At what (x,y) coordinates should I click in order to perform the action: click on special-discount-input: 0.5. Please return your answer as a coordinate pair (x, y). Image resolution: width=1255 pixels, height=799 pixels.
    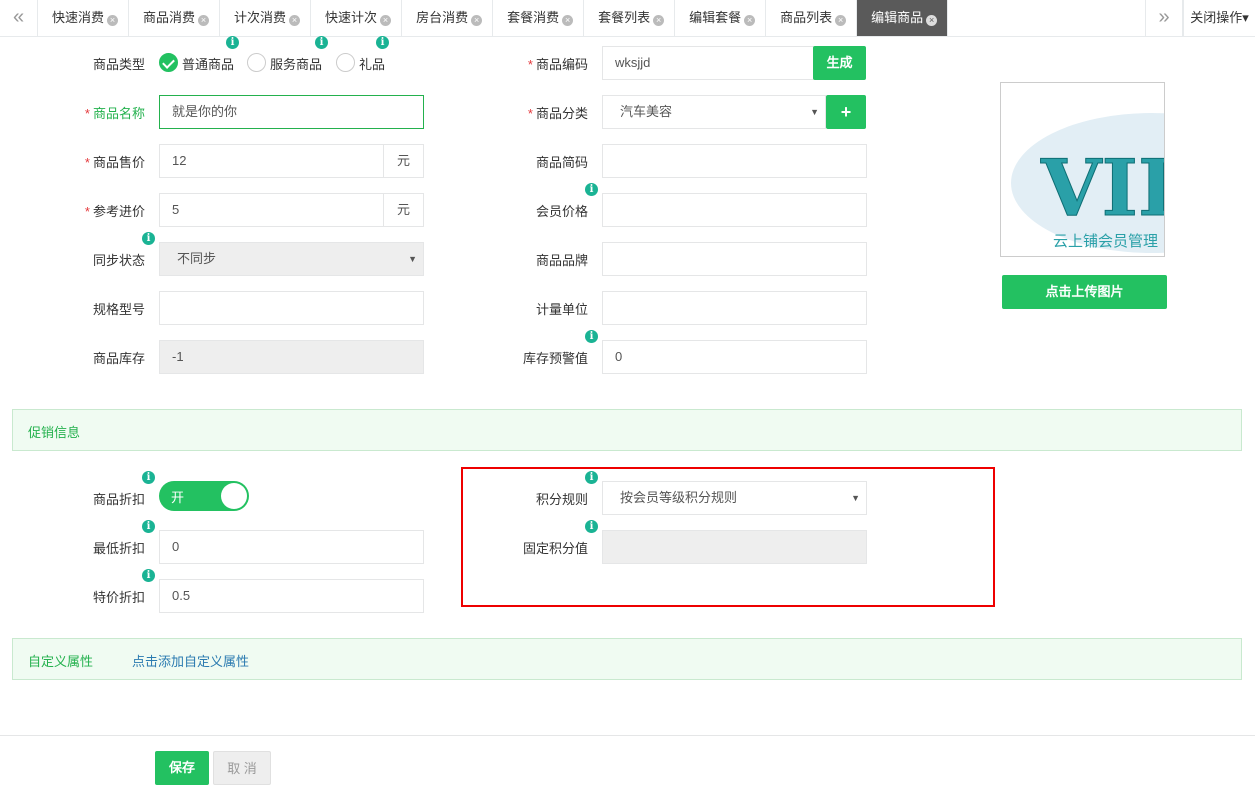
    Looking at the image, I should click on (291, 596).